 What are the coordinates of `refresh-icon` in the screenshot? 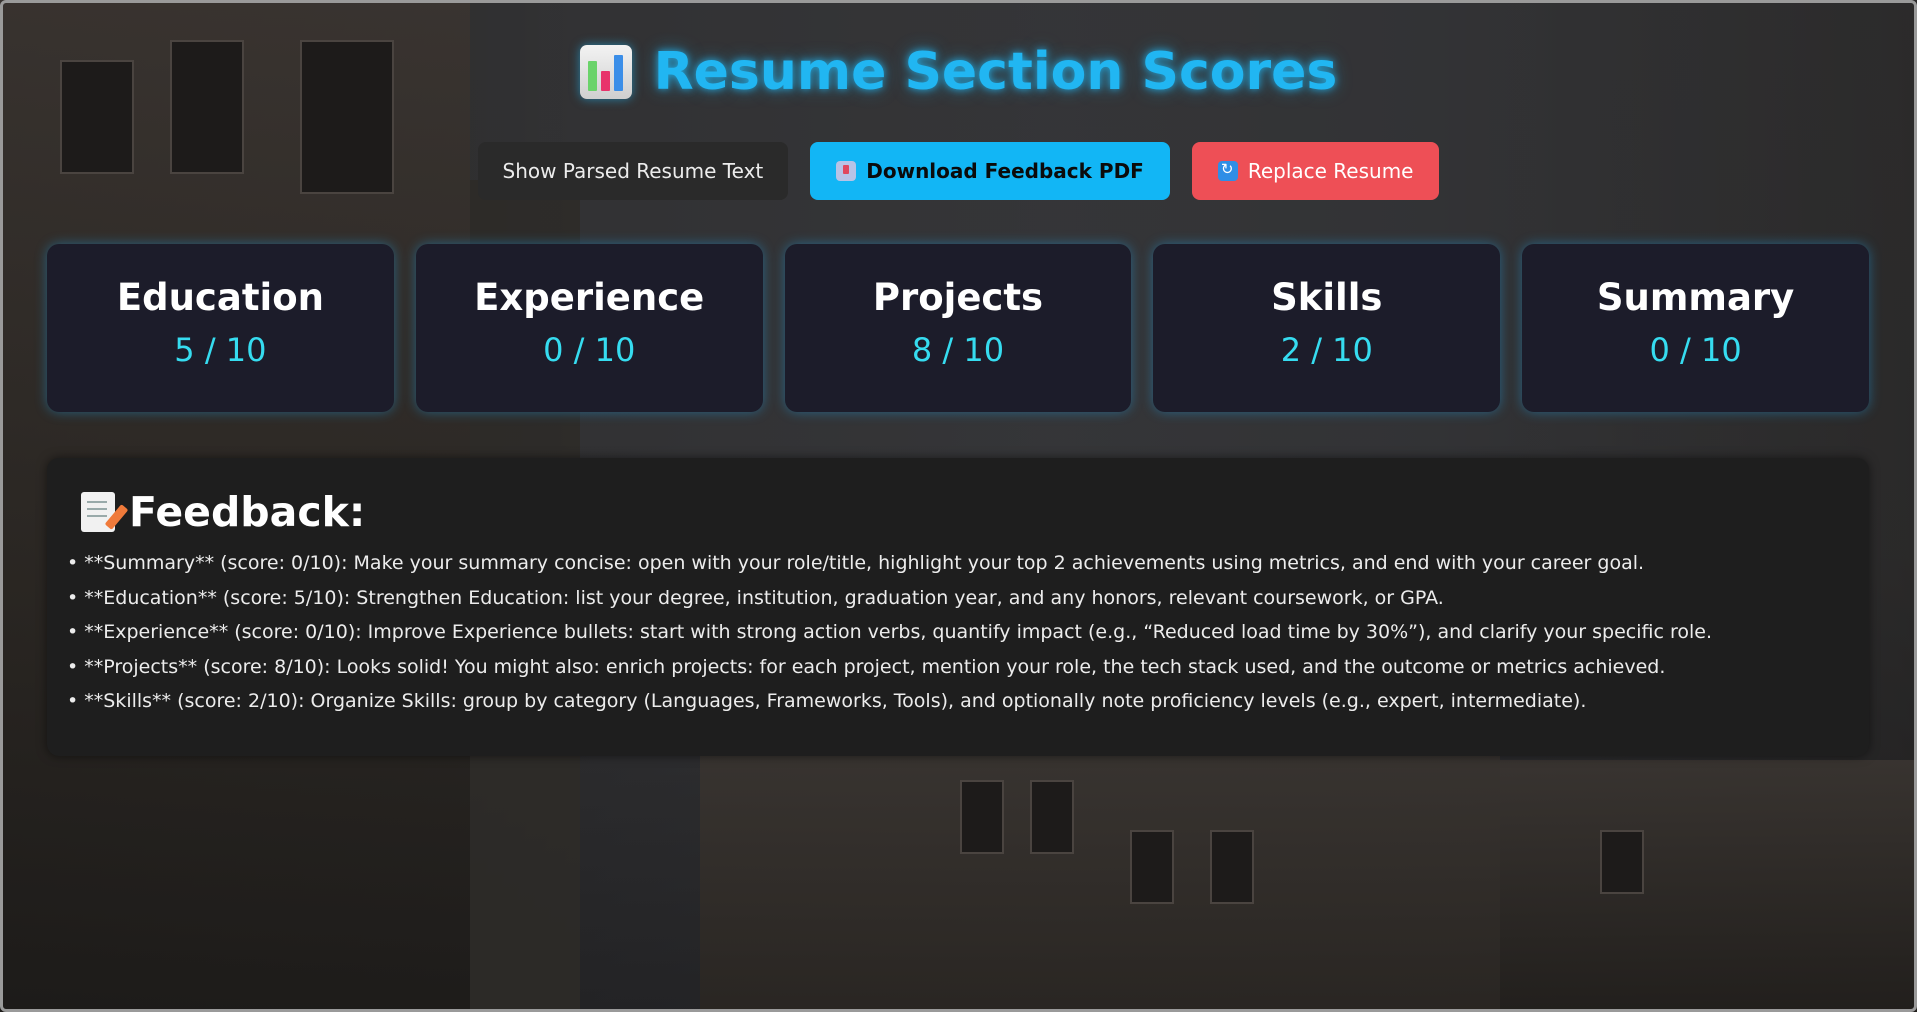 It's located at (1227, 170).